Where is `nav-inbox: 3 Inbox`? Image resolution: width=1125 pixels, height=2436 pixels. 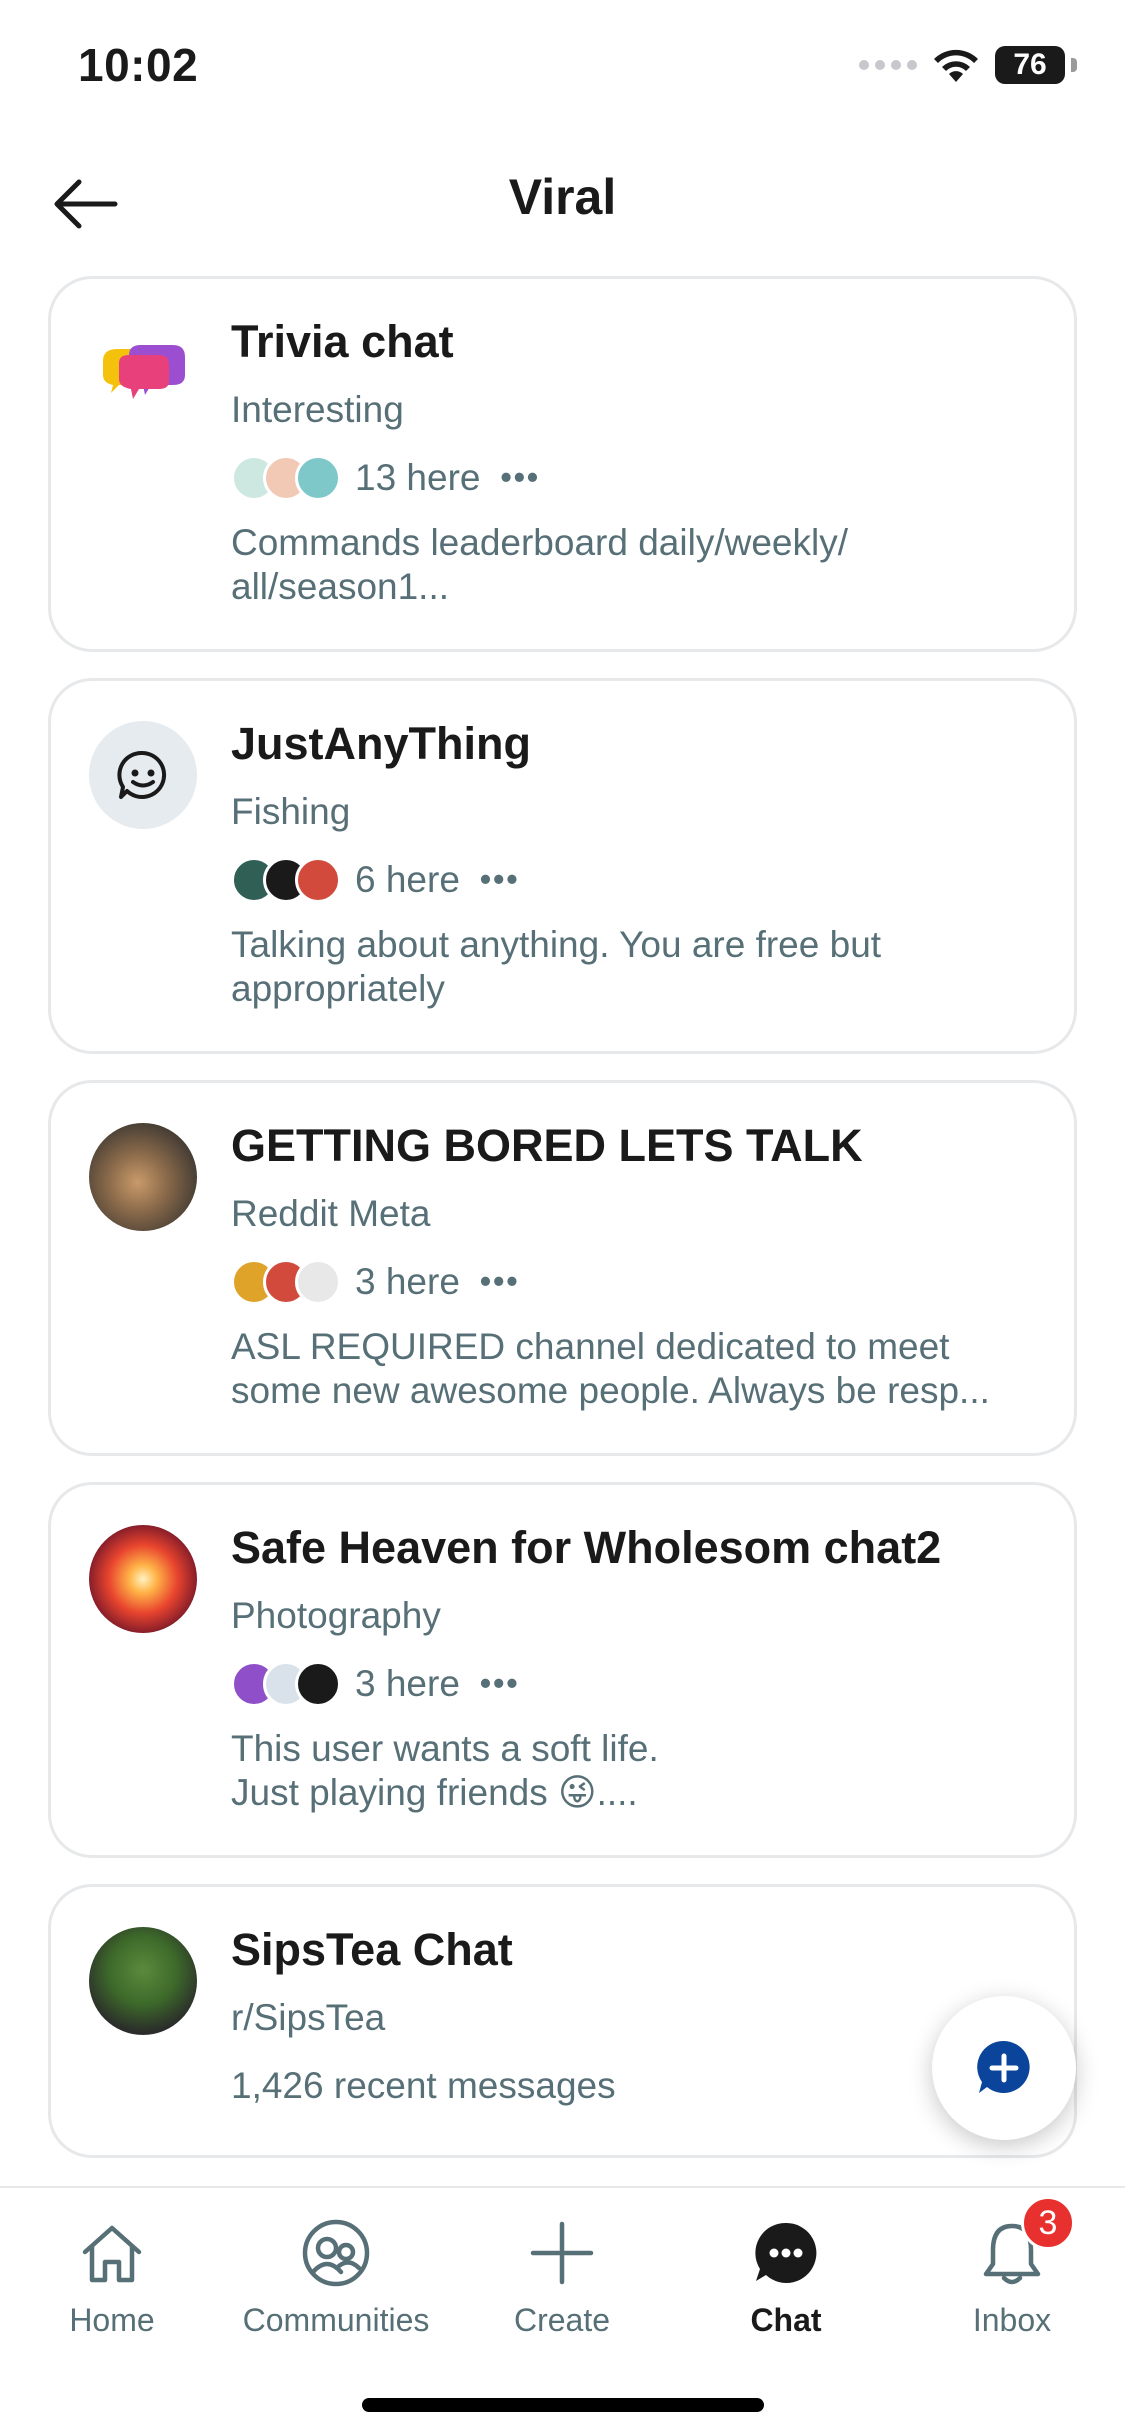
nav-inbox: 3 Inbox is located at coordinates (1012, 2267).